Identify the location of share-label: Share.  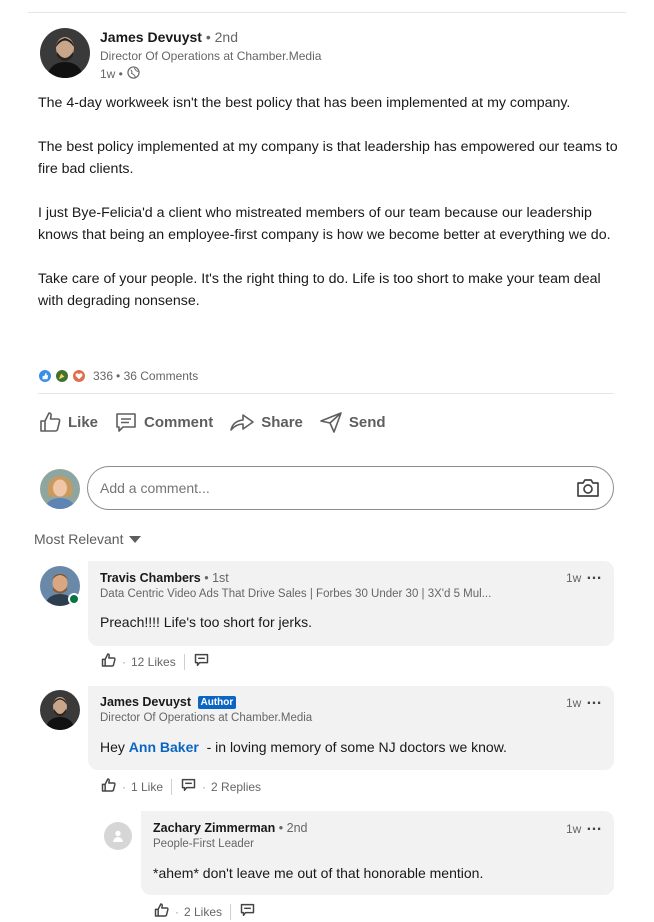
(282, 422).